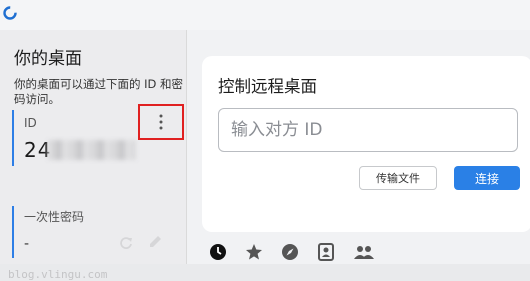 The height and width of the screenshot is (281, 530). I want to click on your-desktop-description: 你的桌面可以通过下面的 ID 和密码访问。, so click(99, 91).